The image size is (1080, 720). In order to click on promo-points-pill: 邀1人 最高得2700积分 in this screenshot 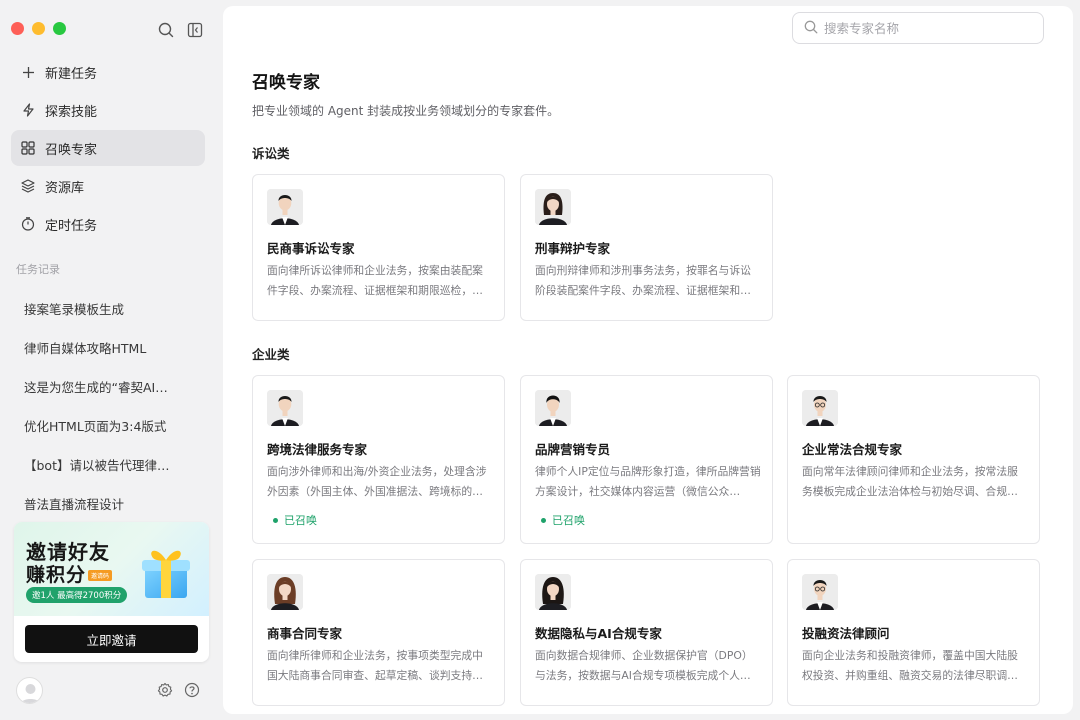, I will do `click(77, 595)`.